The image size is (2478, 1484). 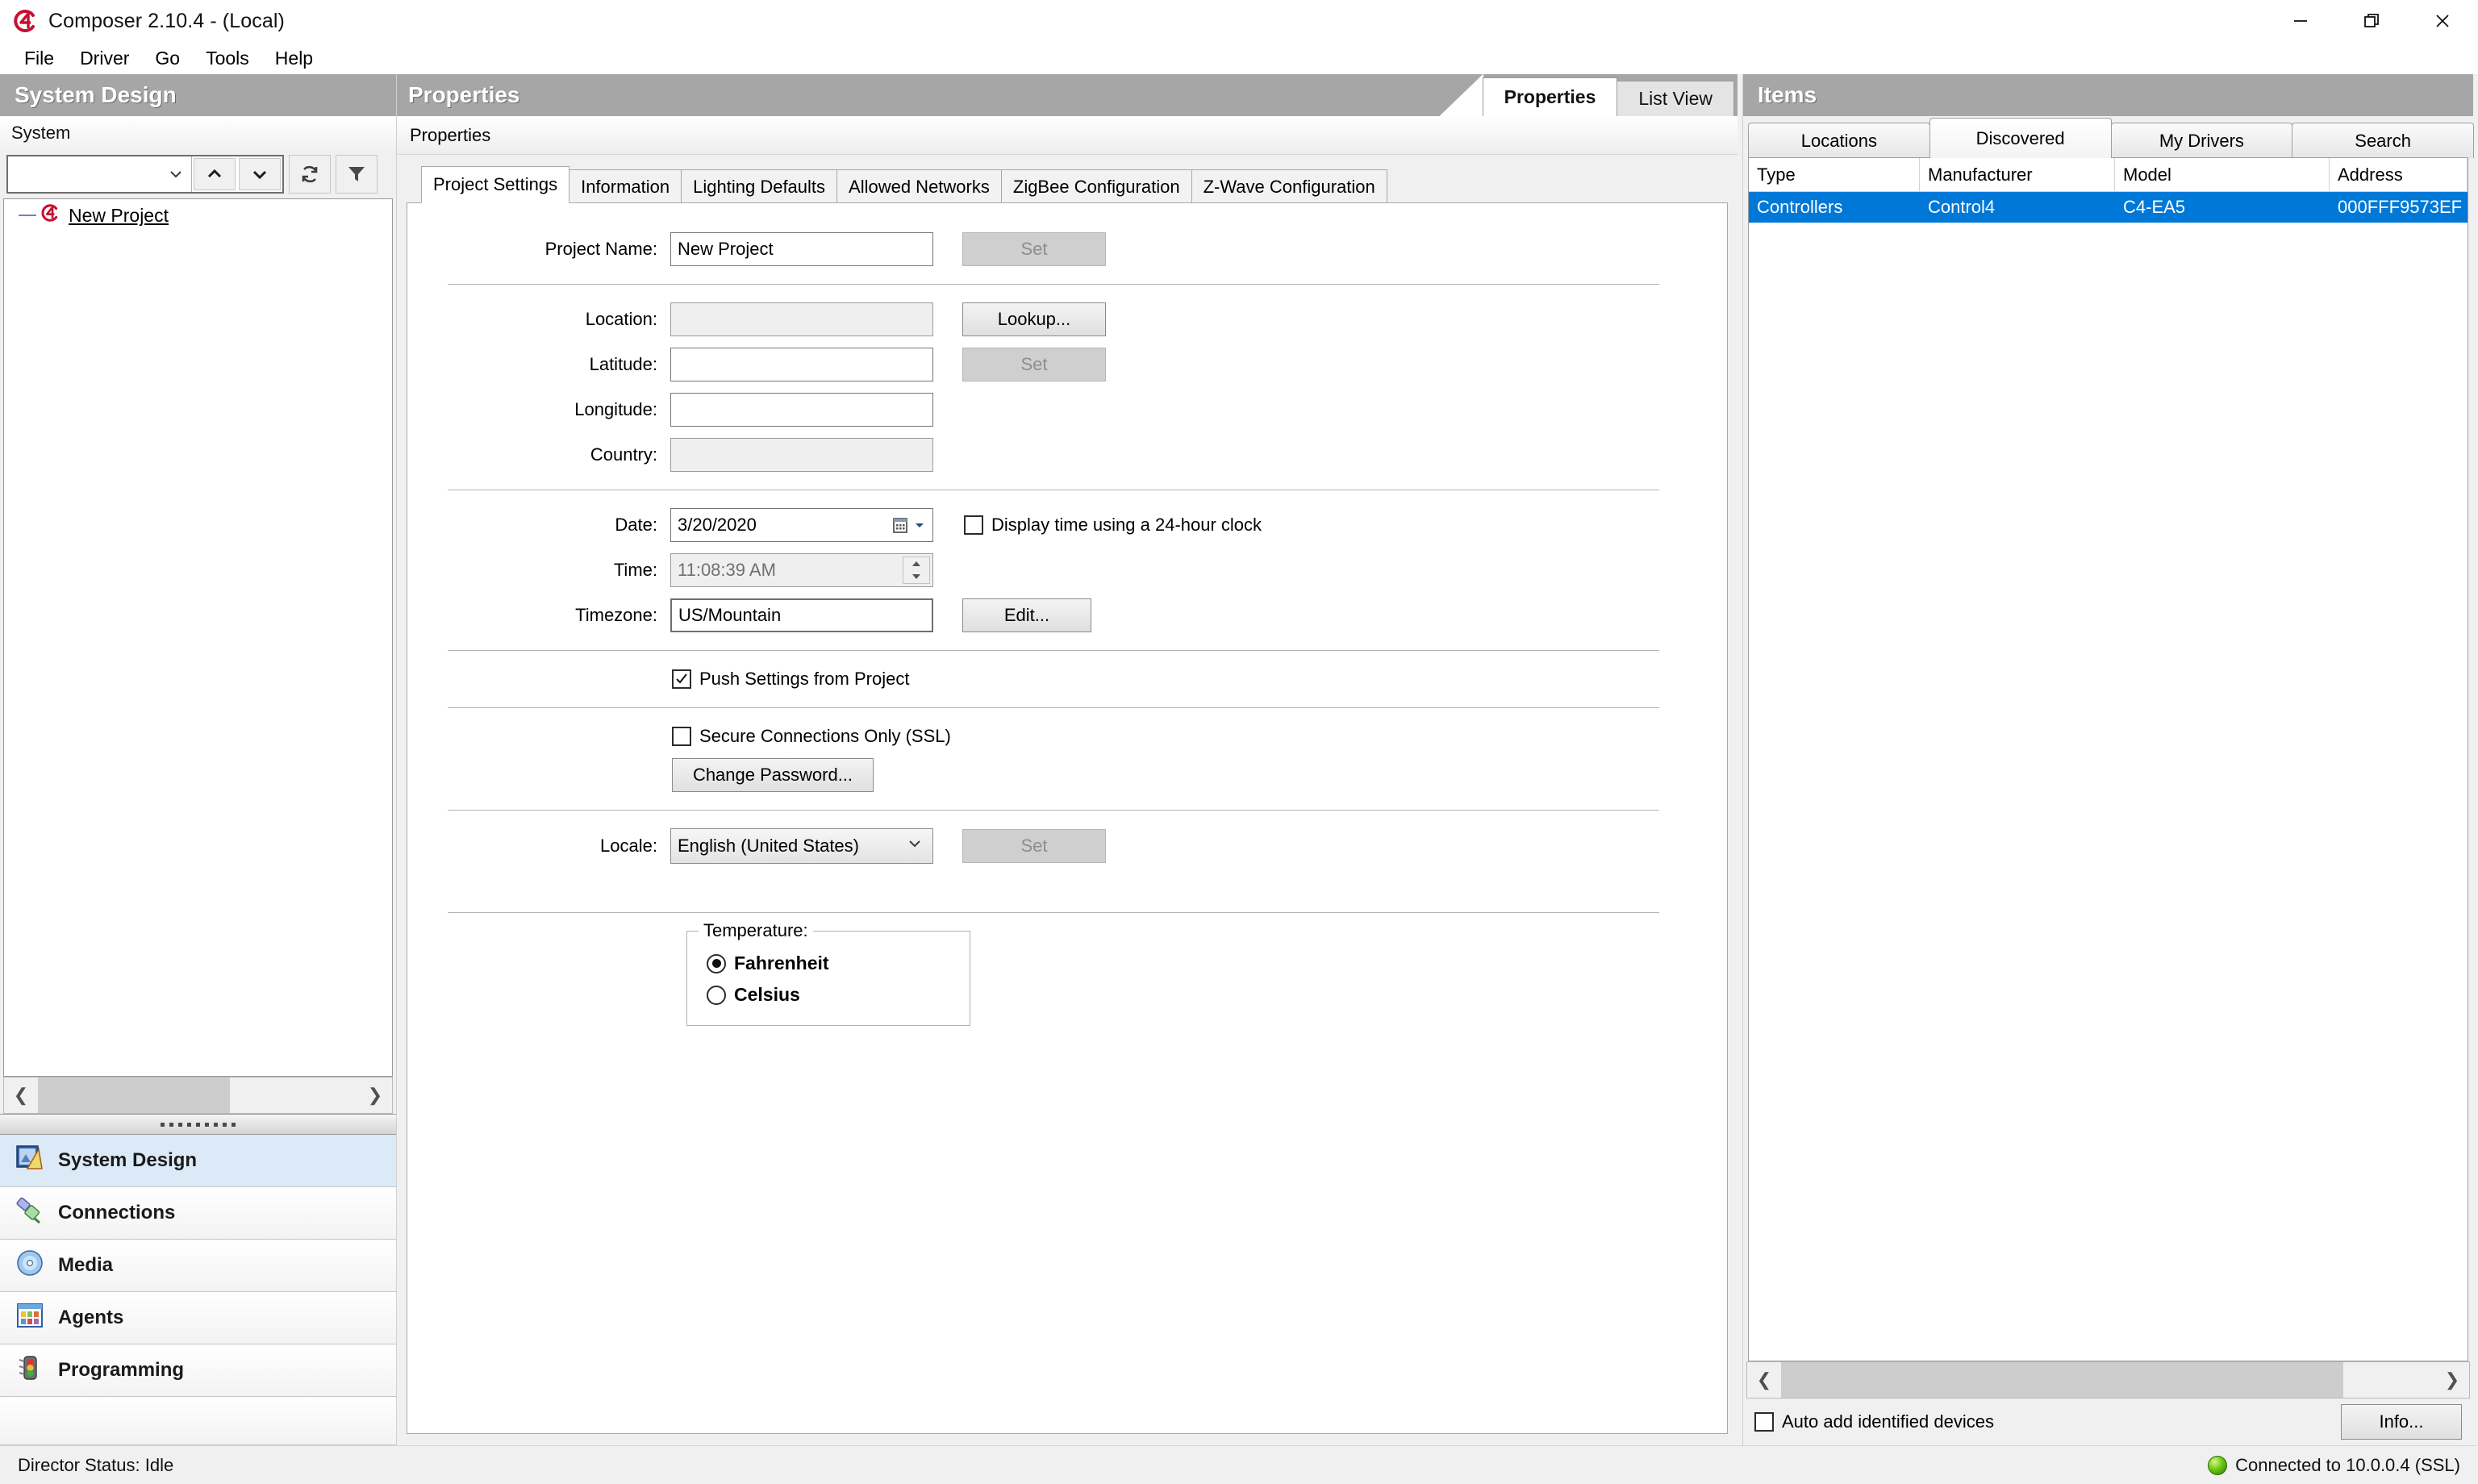 What do you see at coordinates (681, 737) in the screenshot?
I see `ssl-checkbox` at bounding box center [681, 737].